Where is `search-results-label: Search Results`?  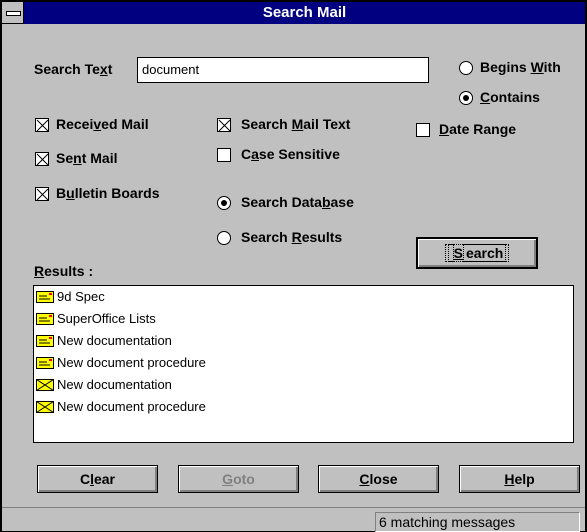 search-results-label: Search Results is located at coordinates (291, 237).